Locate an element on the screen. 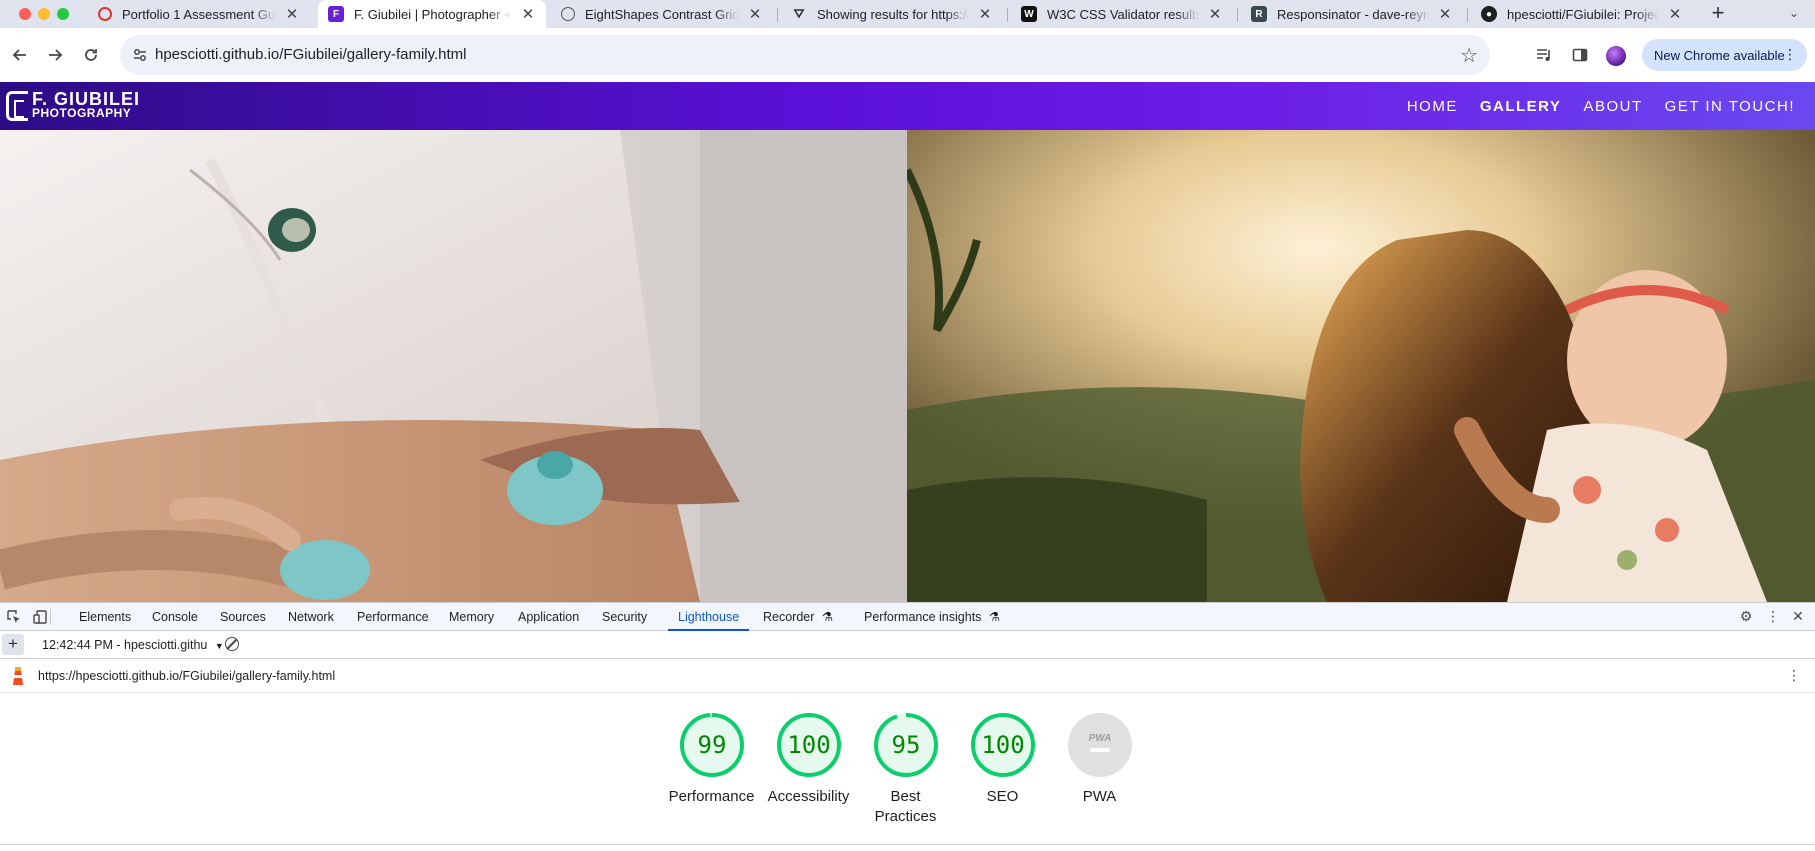 The height and width of the screenshot is (851, 1815). gauge-label: PWA is located at coordinates (1099, 796).